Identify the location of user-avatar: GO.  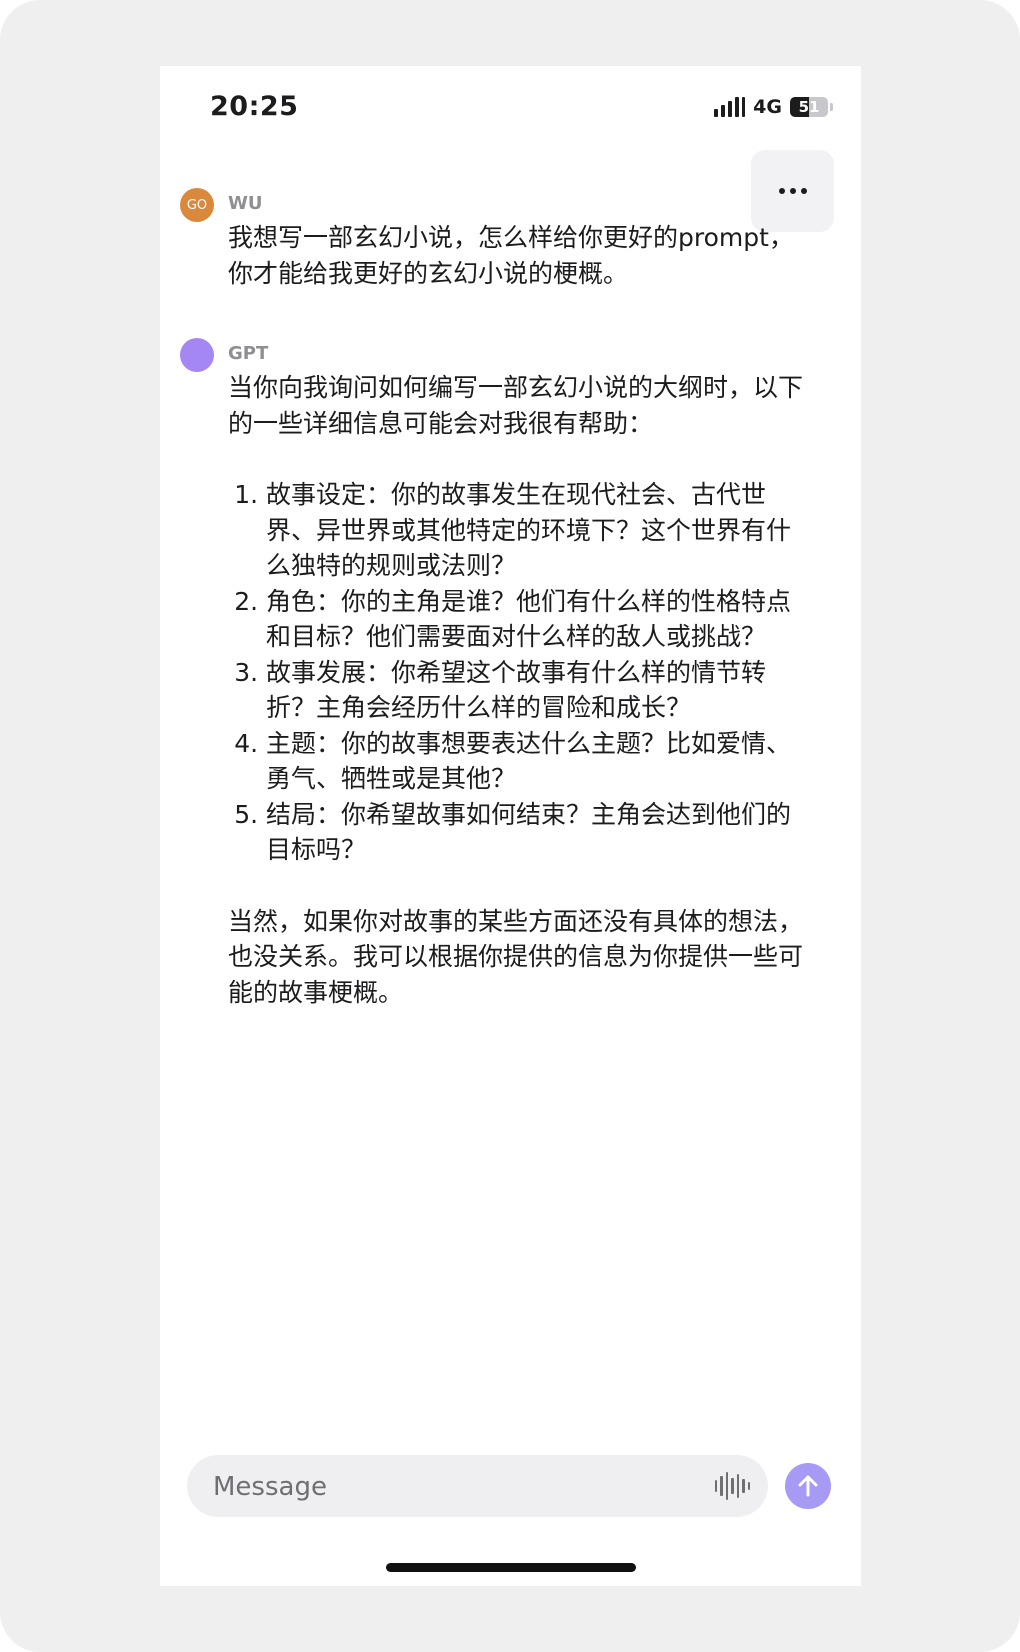
(197, 205).